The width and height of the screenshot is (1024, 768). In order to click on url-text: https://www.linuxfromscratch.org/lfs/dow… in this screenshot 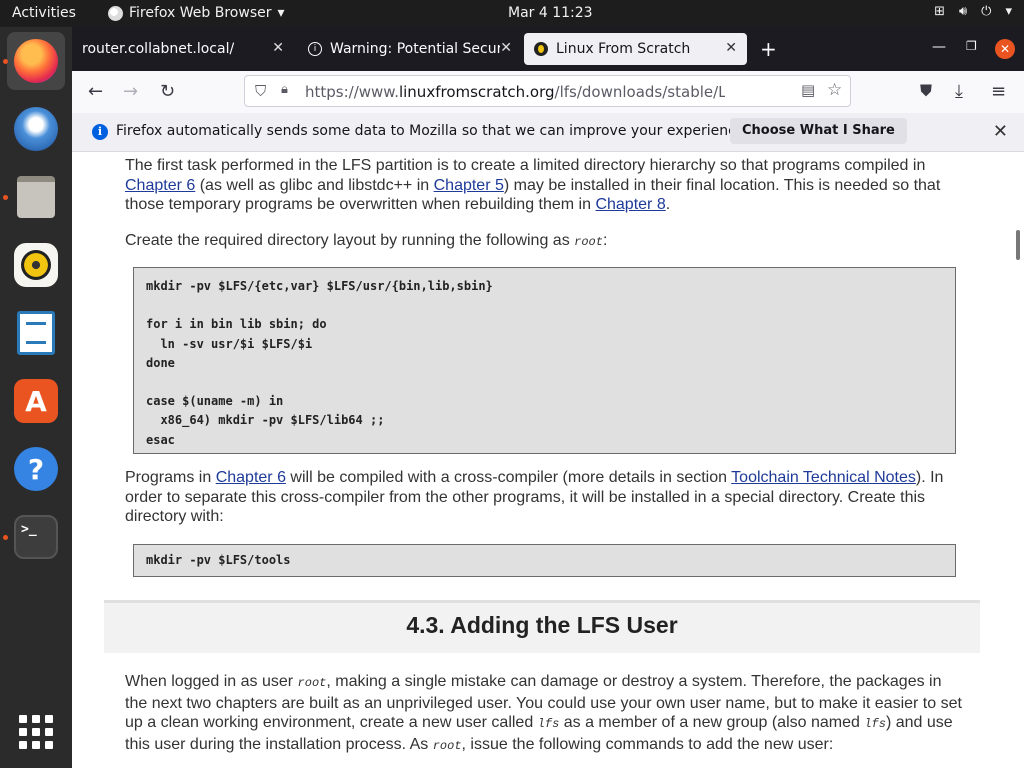, I will do `click(515, 92)`.